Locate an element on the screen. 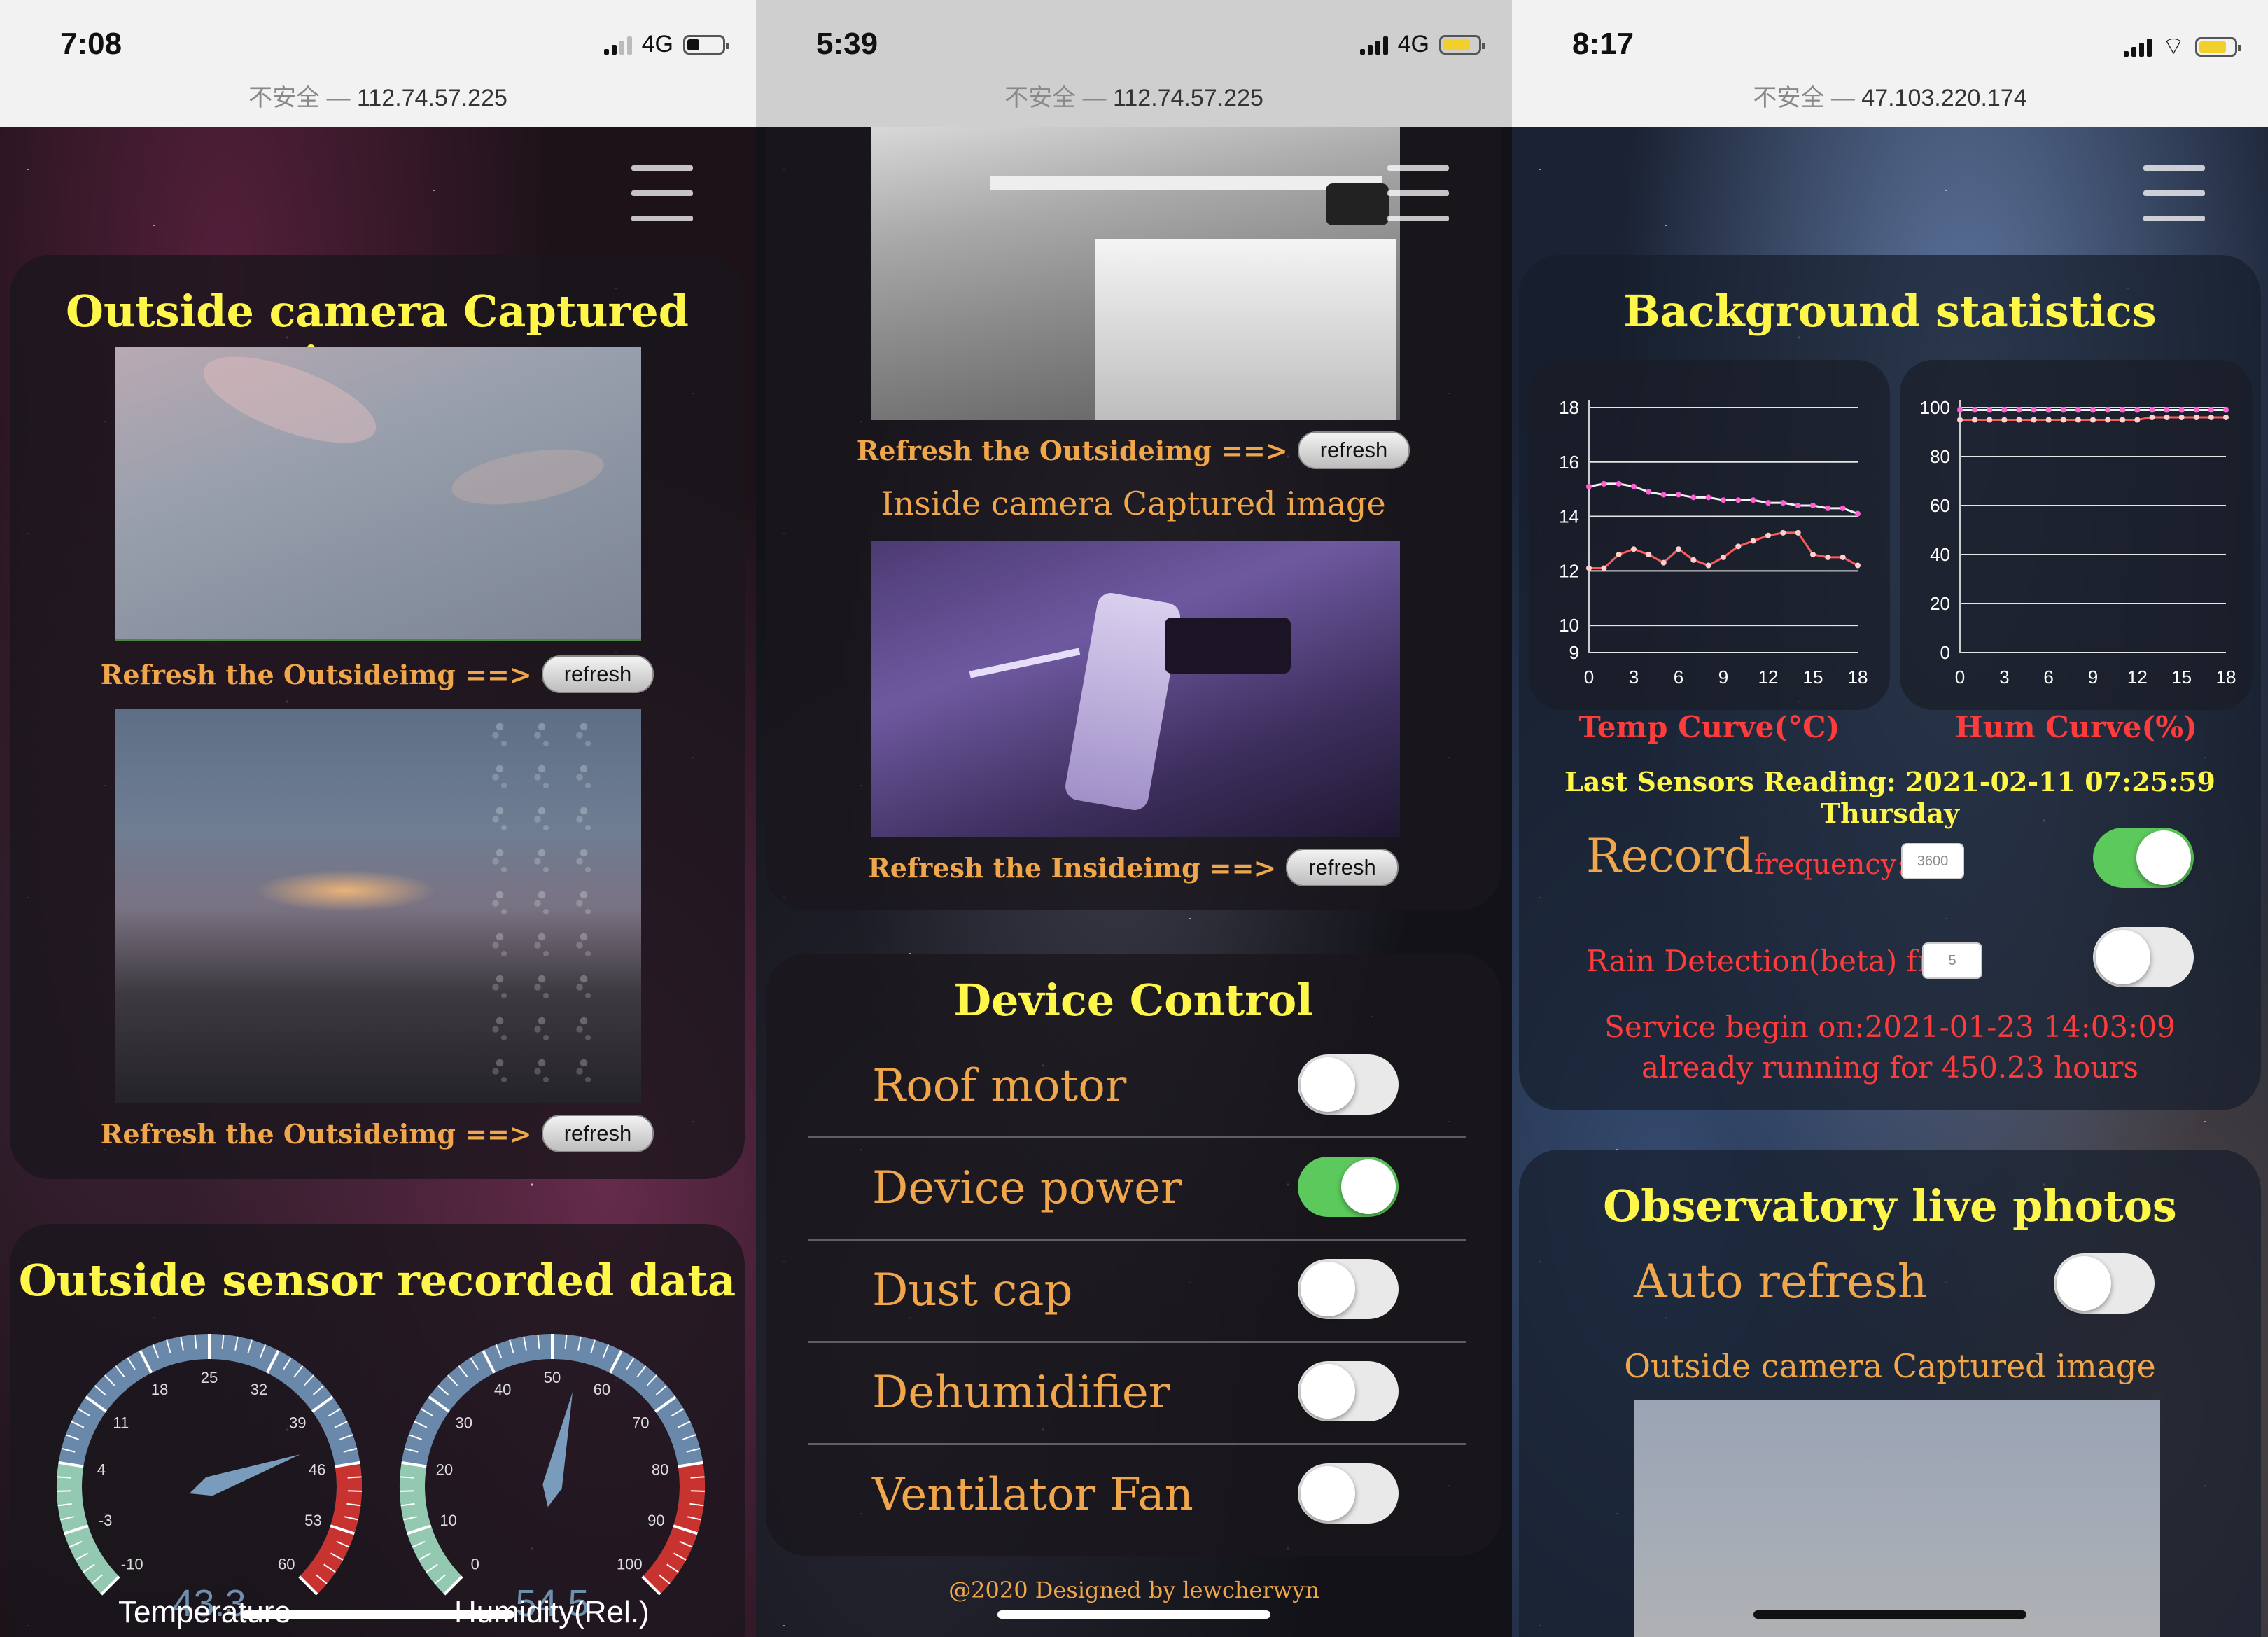 Image resolution: width=2268 pixels, height=1637 pixels. refresh-outside-label: Refresh the Outsideimg ==> is located at coordinates (1072, 450).